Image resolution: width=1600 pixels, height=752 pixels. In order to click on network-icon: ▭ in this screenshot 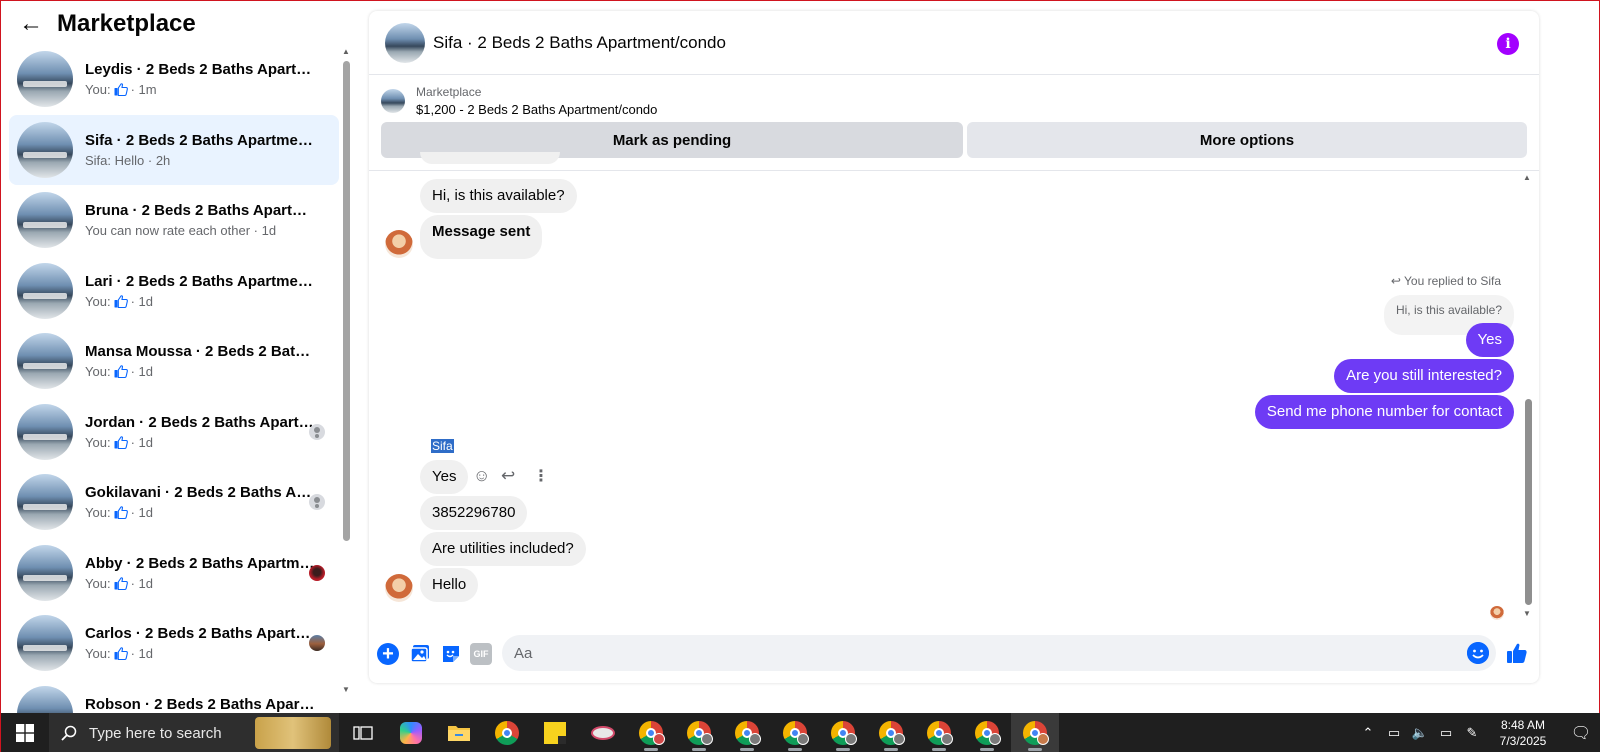, I will do `click(1446, 733)`.